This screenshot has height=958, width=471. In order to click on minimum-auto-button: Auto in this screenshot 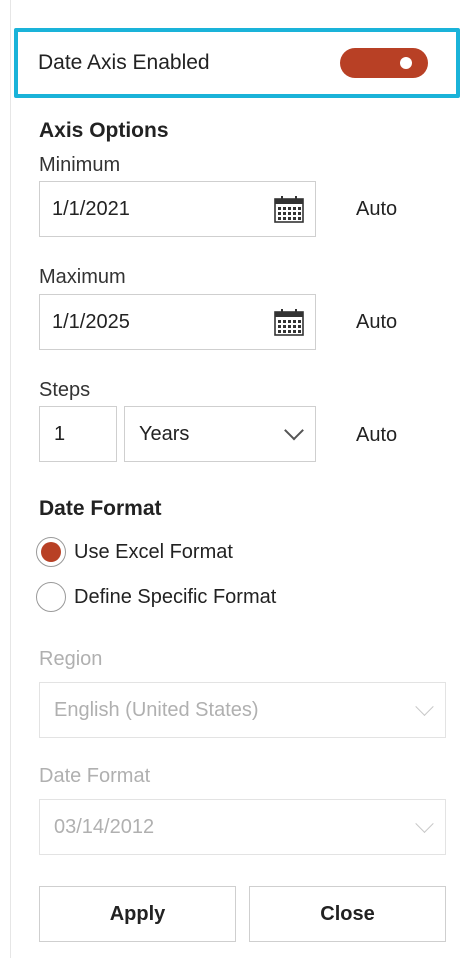, I will do `click(376, 209)`.